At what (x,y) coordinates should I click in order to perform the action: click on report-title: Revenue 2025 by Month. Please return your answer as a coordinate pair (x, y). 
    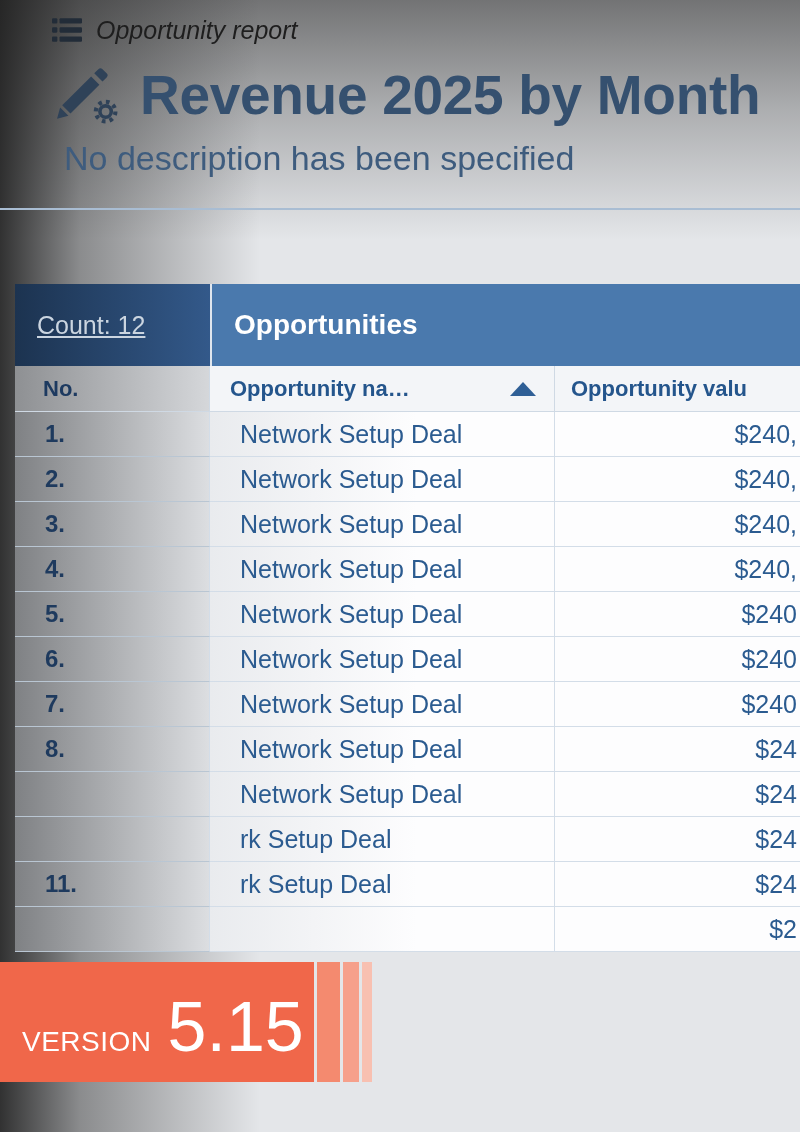
    Looking at the image, I should click on (450, 95).